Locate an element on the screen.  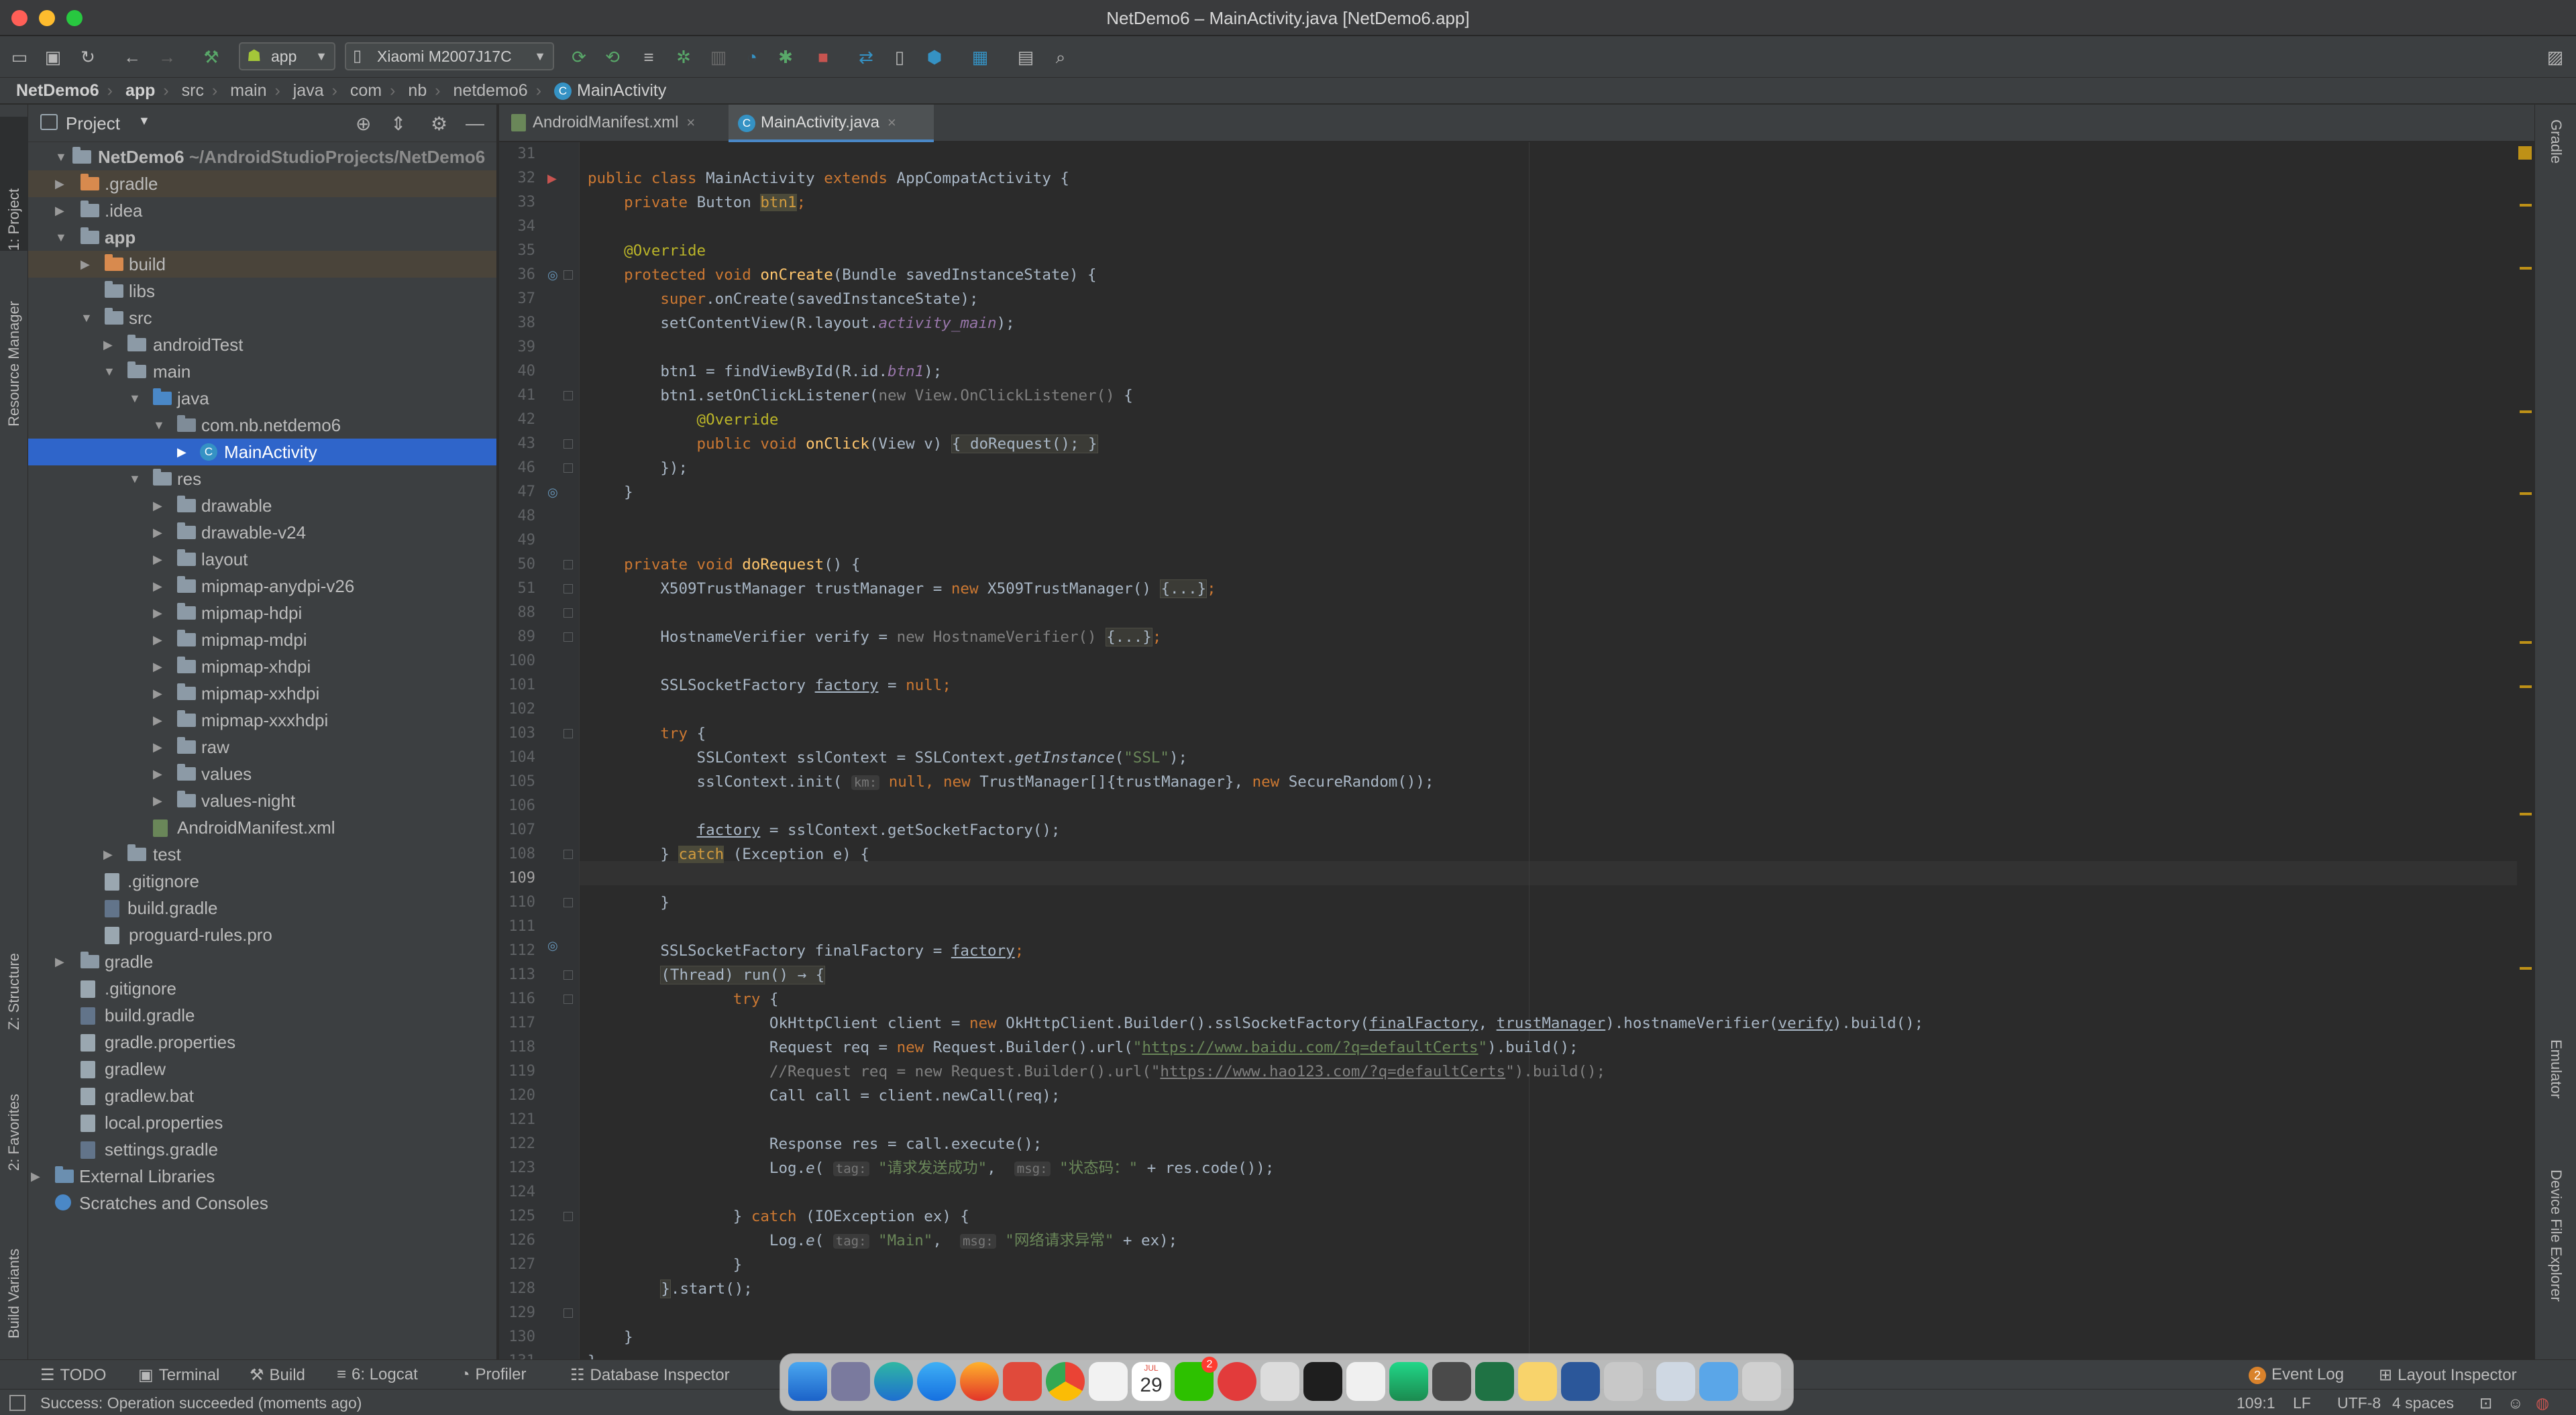
gear-icon: ⚙ is located at coordinates (439, 124).